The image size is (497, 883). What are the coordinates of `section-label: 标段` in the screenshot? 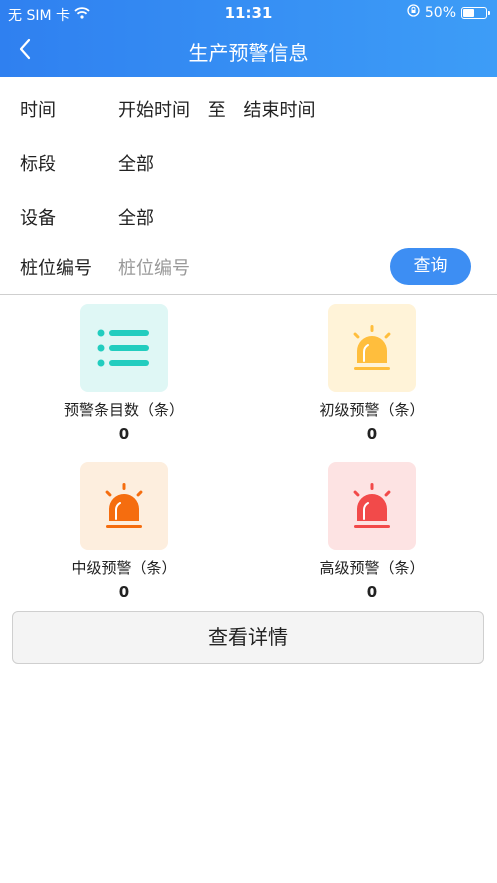 It's located at (38, 164).